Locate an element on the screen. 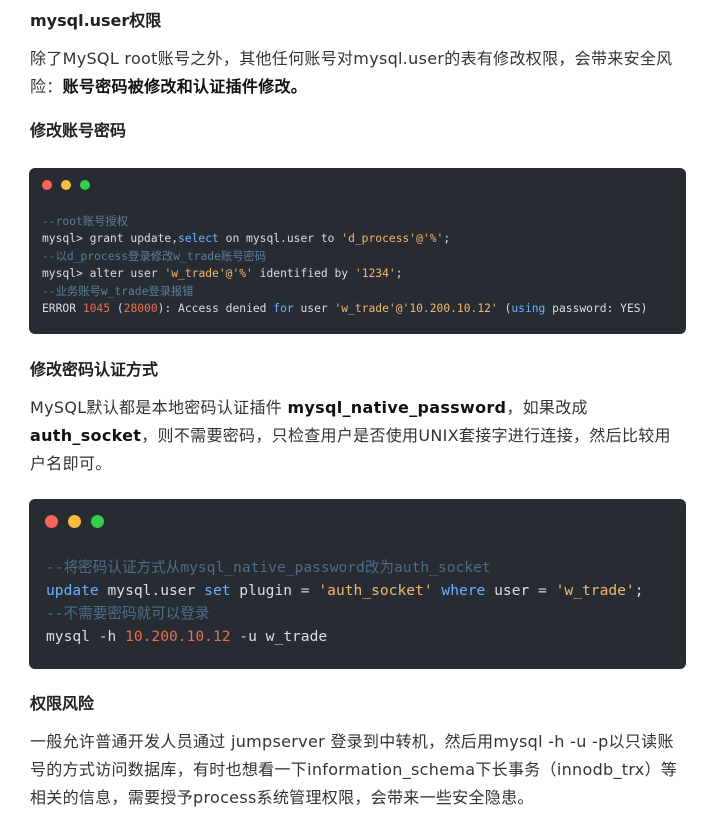  intro-bold: 账号密码被修改和认证插件修改。 is located at coordinates (185, 86).